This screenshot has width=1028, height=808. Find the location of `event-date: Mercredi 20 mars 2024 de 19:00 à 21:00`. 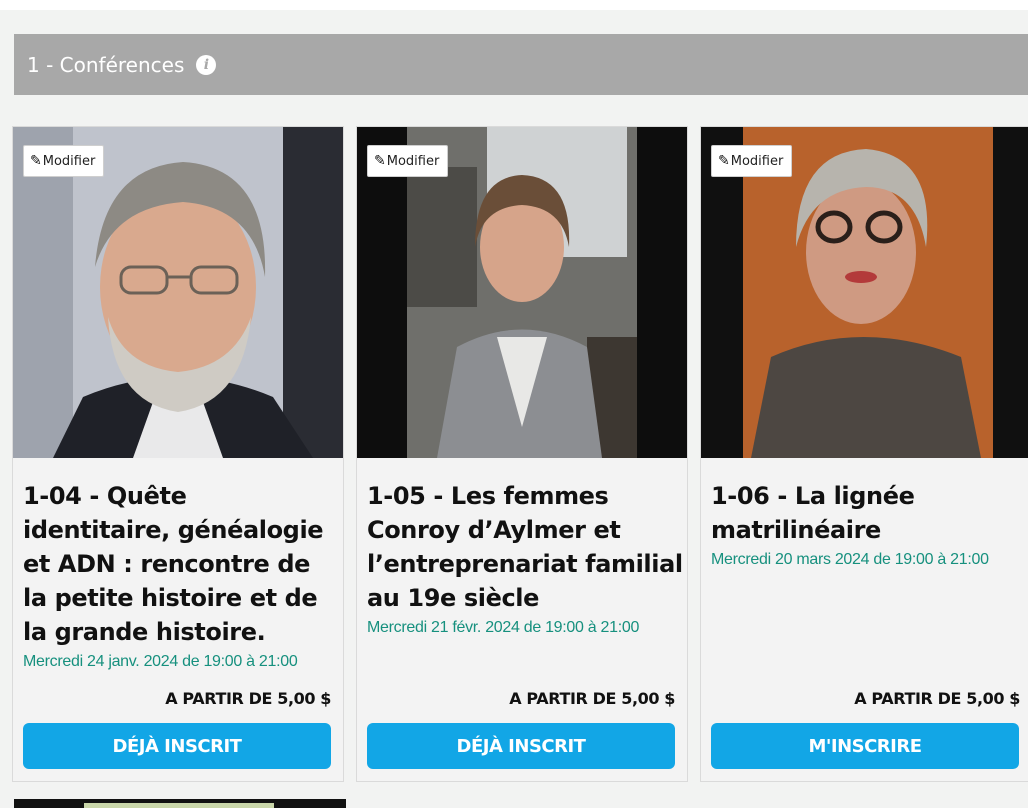

event-date: Mercredi 20 mars 2024 de 19:00 à 21:00 is located at coordinates (850, 559).